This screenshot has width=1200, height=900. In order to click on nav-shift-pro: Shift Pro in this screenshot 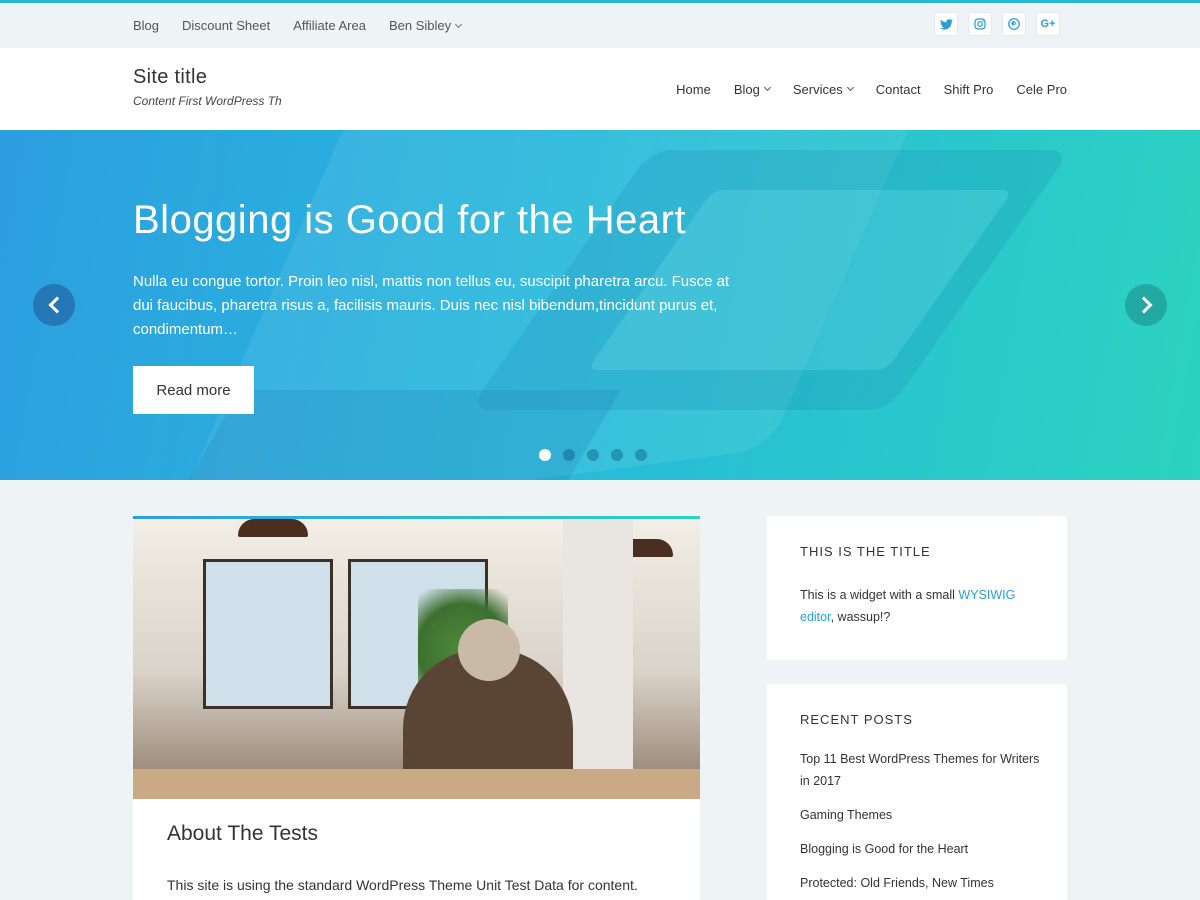, I will do `click(969, 89)`.